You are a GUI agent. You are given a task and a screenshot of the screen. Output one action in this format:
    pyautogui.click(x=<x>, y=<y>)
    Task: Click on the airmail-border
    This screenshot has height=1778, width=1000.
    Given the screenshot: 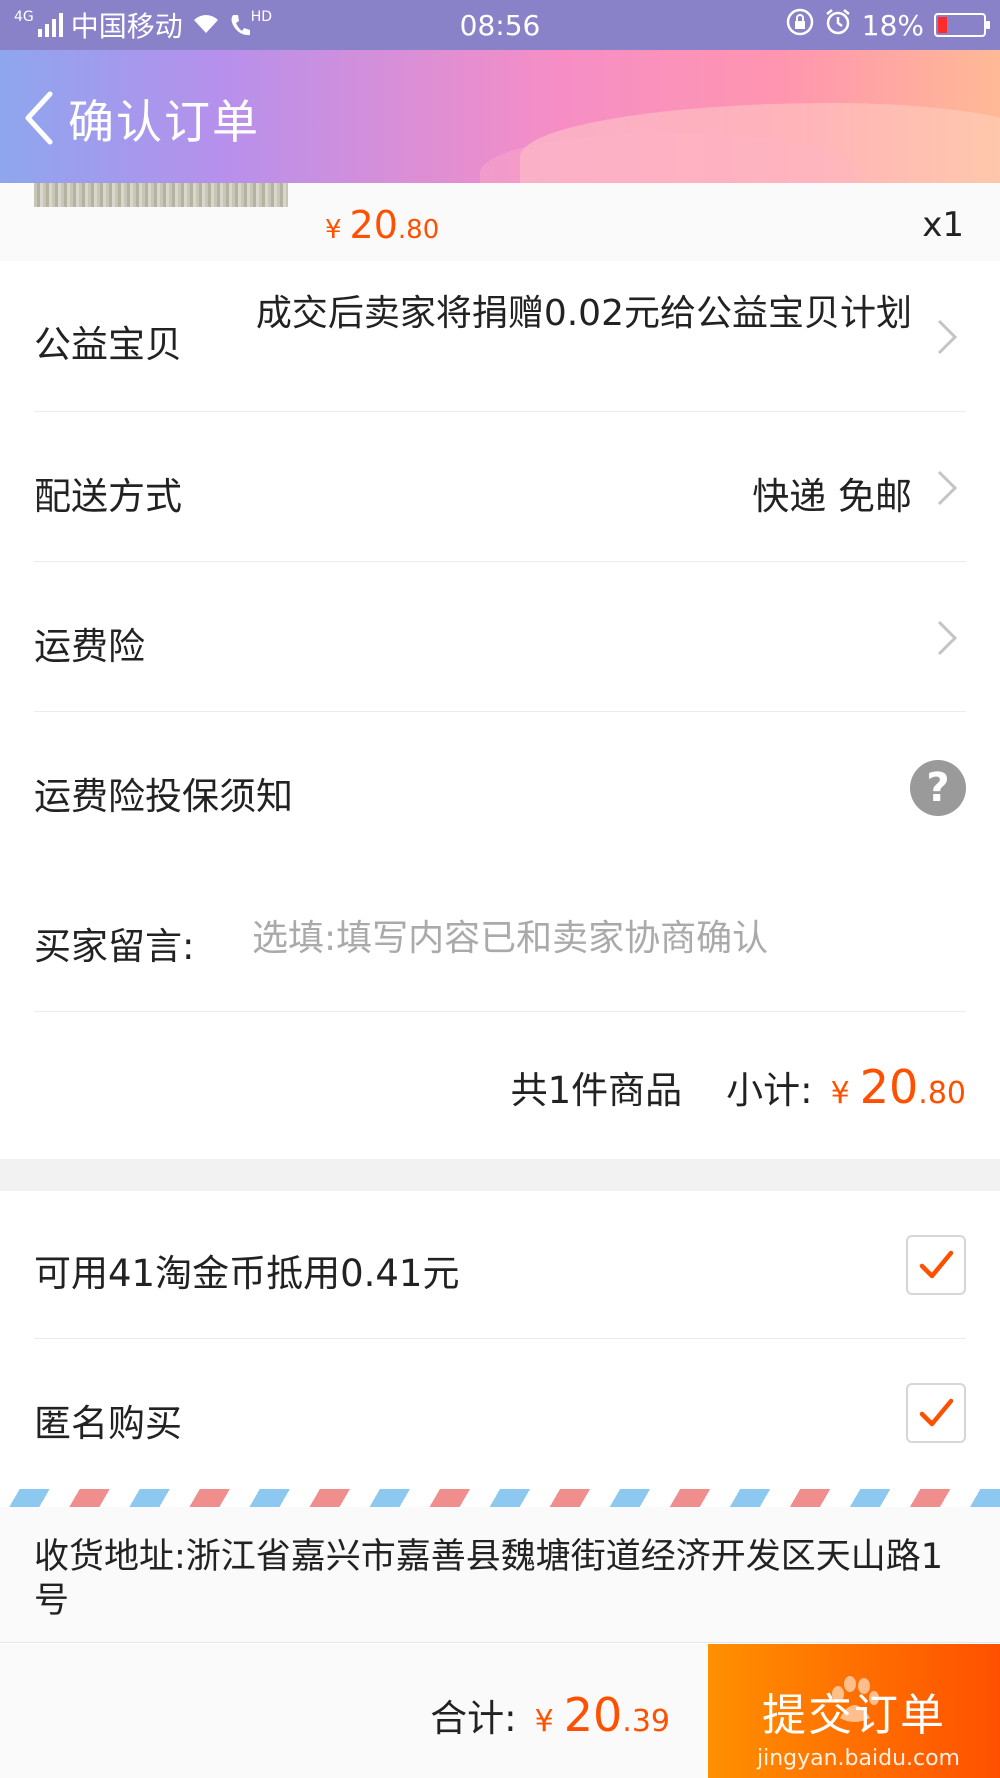 What is the action you would take?
    pyautogui.click(x=500, y=1498)
    